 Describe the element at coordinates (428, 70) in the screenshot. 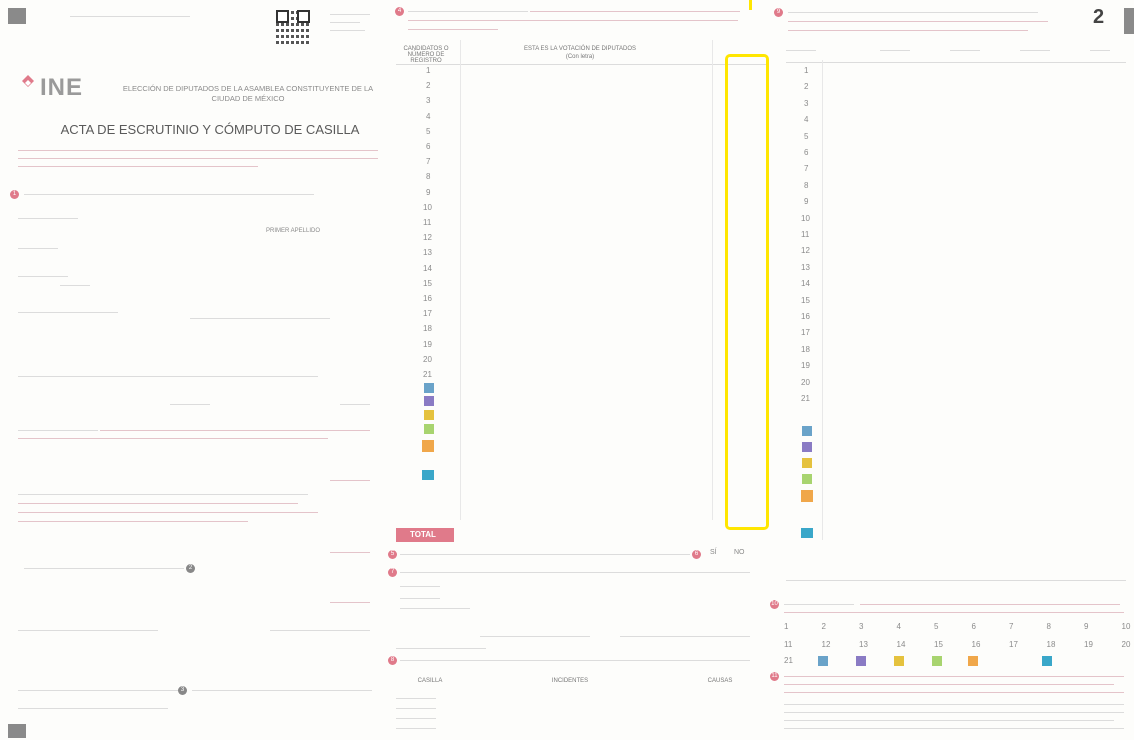

I see `row-number: 1` at that location.